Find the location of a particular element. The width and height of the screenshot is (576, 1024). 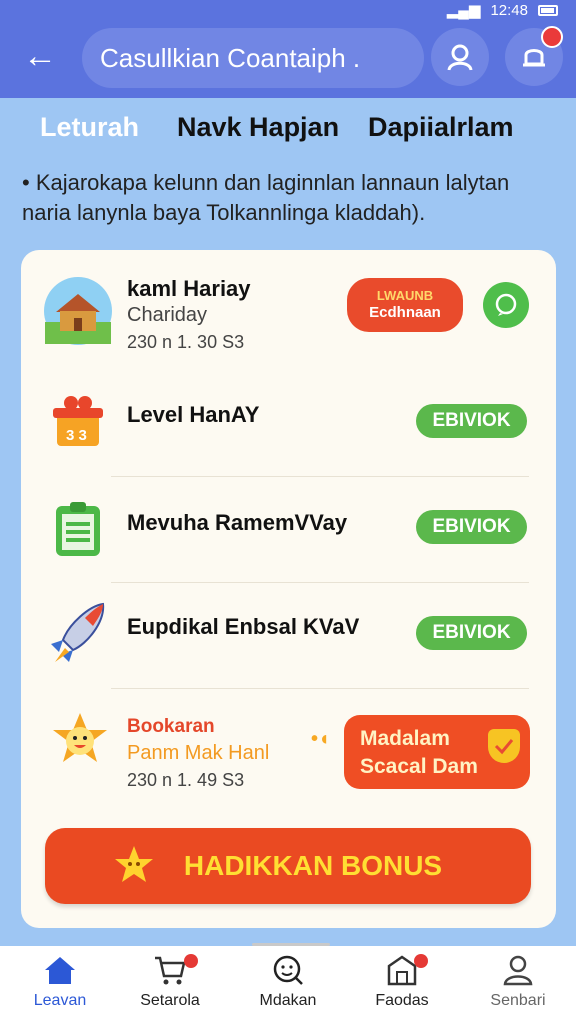

profile-button is located at coordinates (460, 57).